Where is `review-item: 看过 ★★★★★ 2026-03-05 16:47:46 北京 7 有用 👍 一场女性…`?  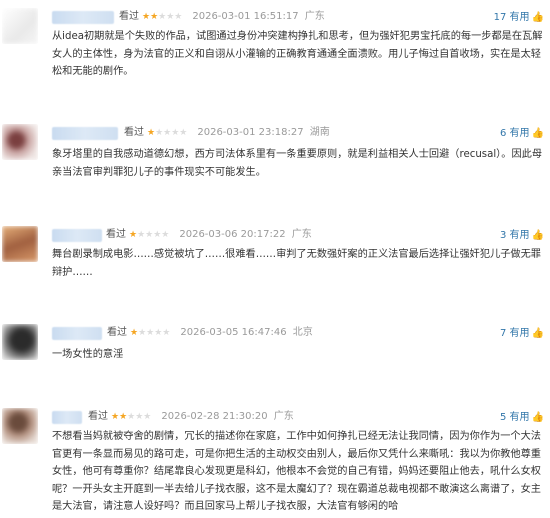 review-item: 看过 ★★★★★ 2026-03-05 16:47:46 北京 7 有用 👍 一场女性… is located at coordinates (275, 352).